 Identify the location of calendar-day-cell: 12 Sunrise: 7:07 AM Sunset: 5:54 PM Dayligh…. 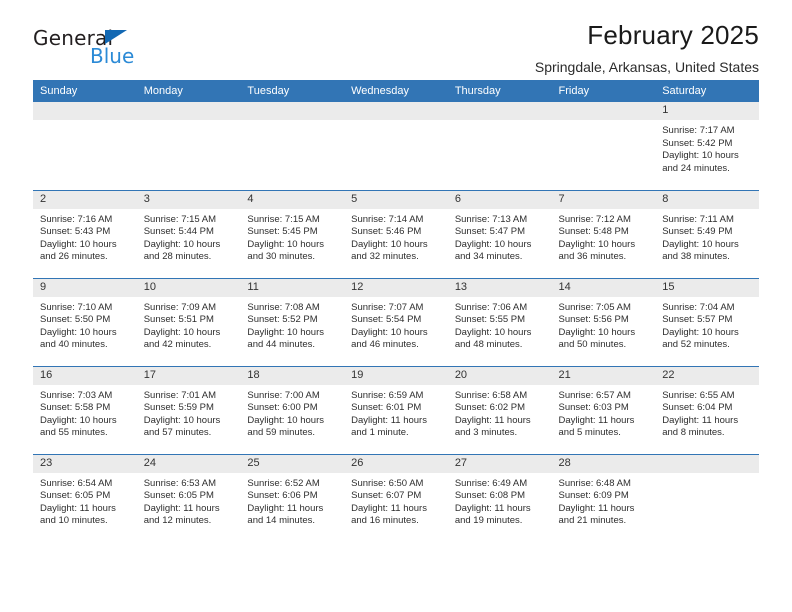
(396, 321).